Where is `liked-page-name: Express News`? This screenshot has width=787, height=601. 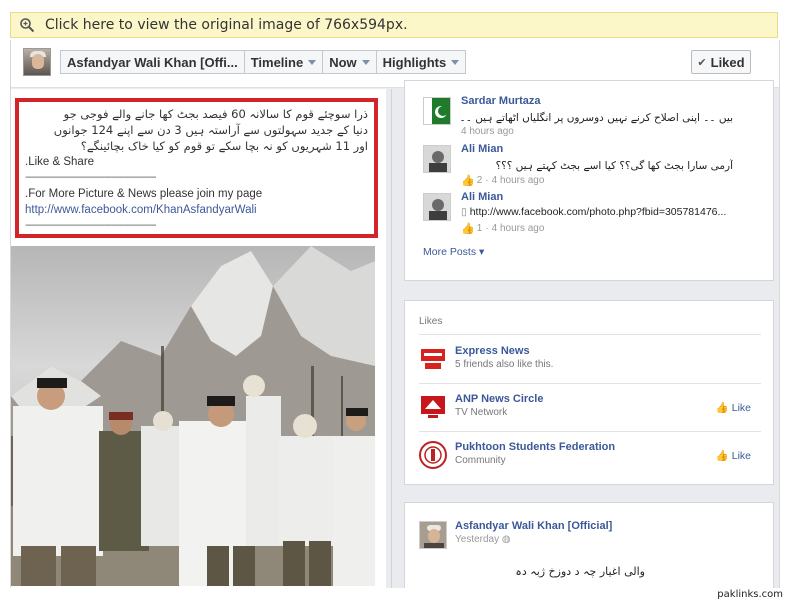 liked-page-name: Express News is located at coordinates (492, 351).